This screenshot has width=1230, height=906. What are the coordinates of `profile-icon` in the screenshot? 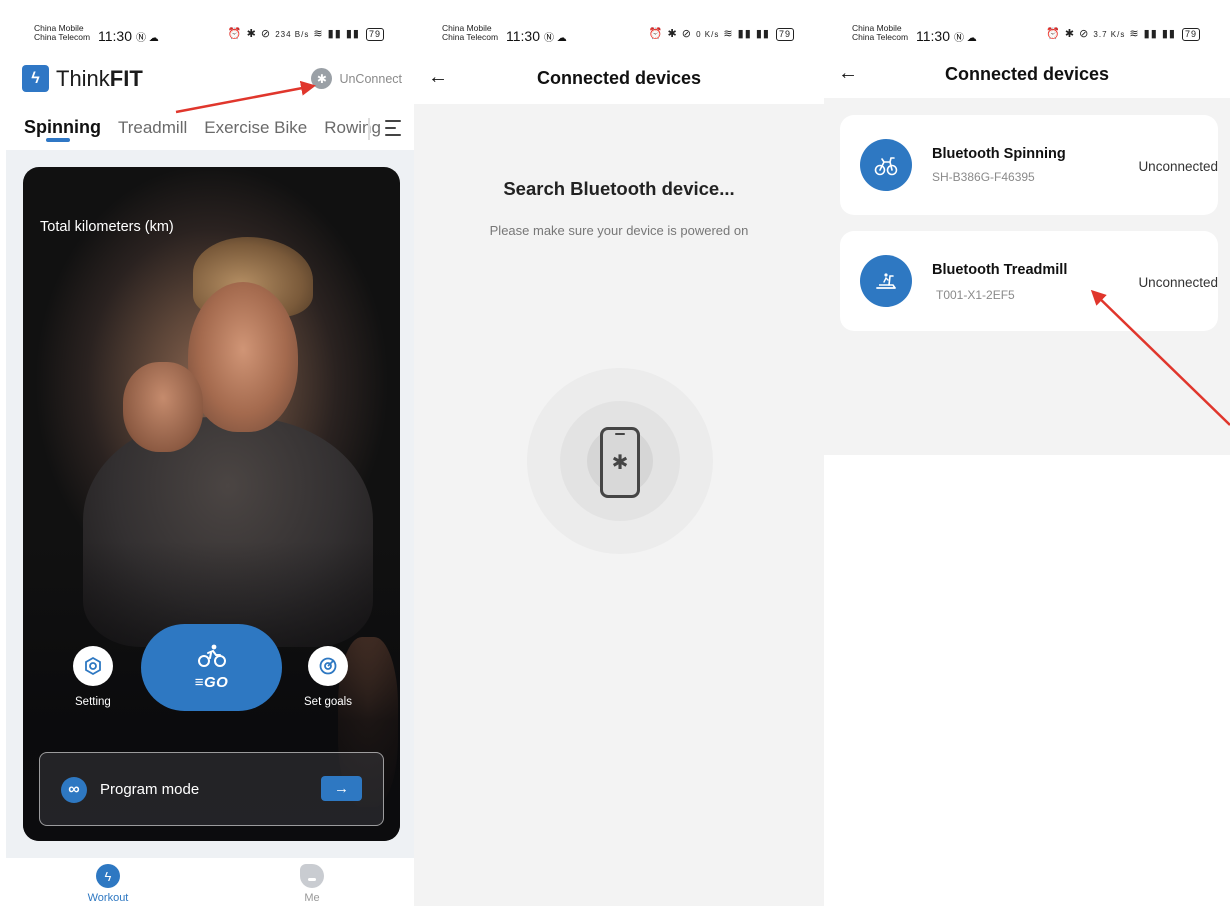 It's located at (312, 876).